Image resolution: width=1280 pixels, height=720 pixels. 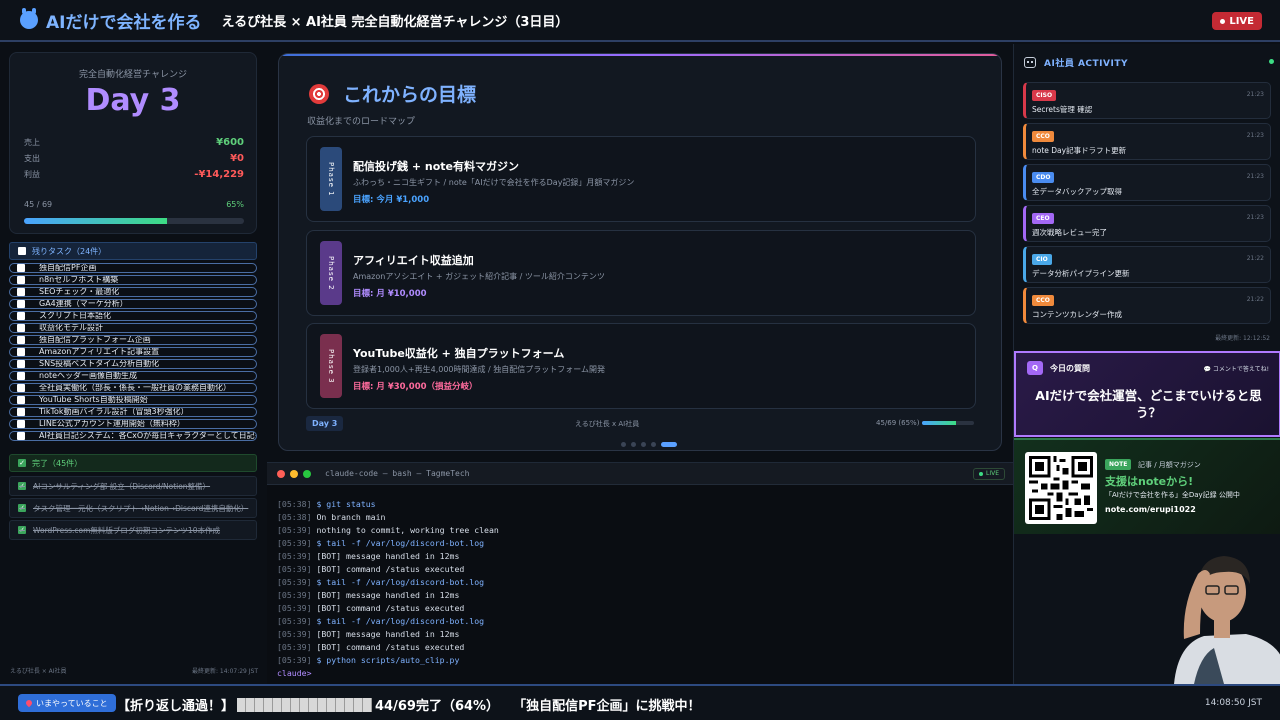 I want to click on qr-code-graphic, so click(x=1061, y=488).